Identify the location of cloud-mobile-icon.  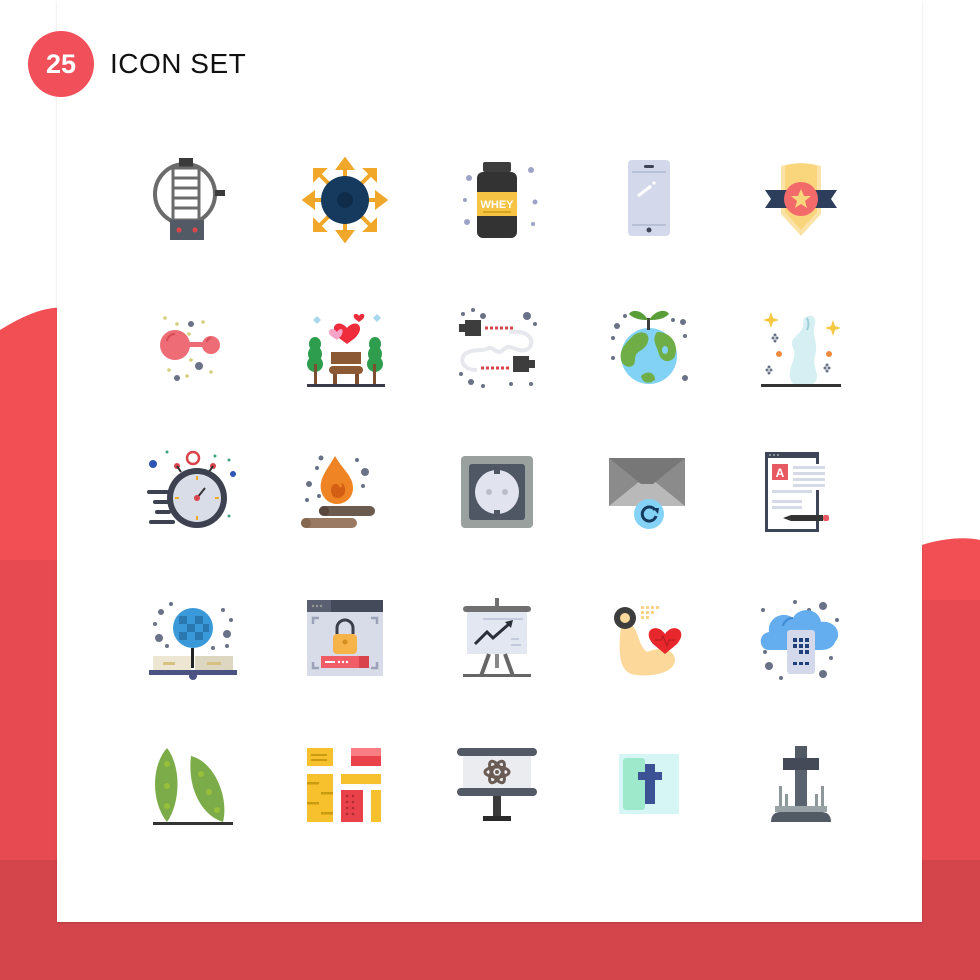
(799, 640).